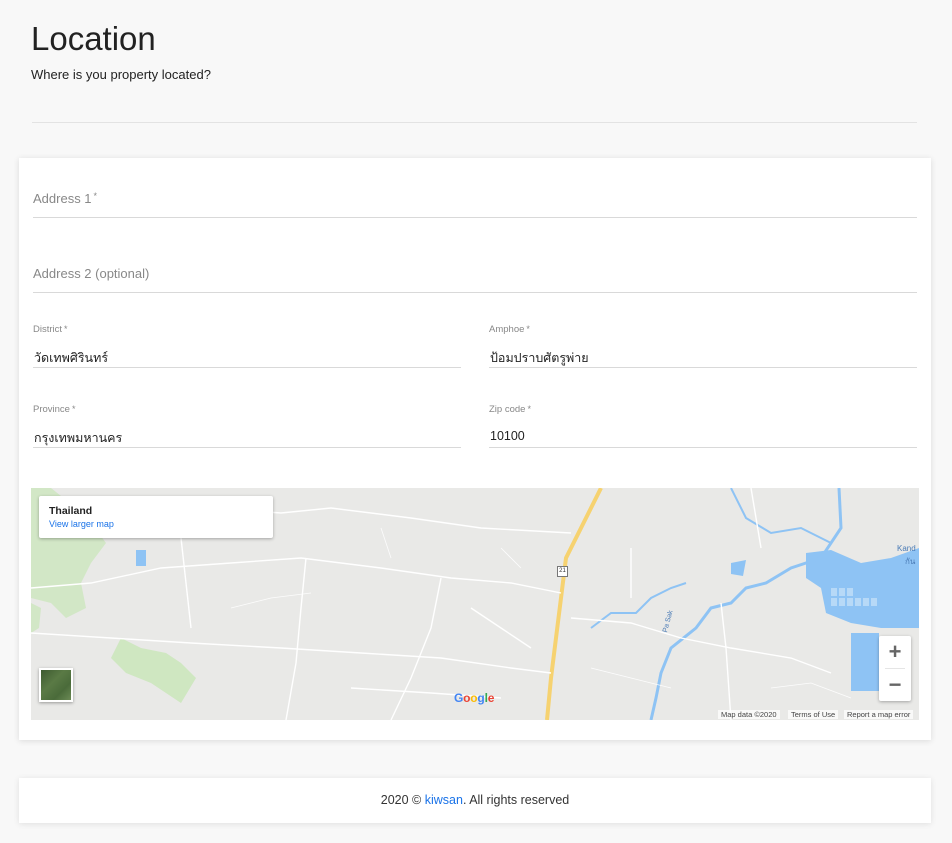 This screenshot has height=843, width=952. Describe the element at coordinates (54, 409) in the screenshot. I see `province-label: Province *` at that location.